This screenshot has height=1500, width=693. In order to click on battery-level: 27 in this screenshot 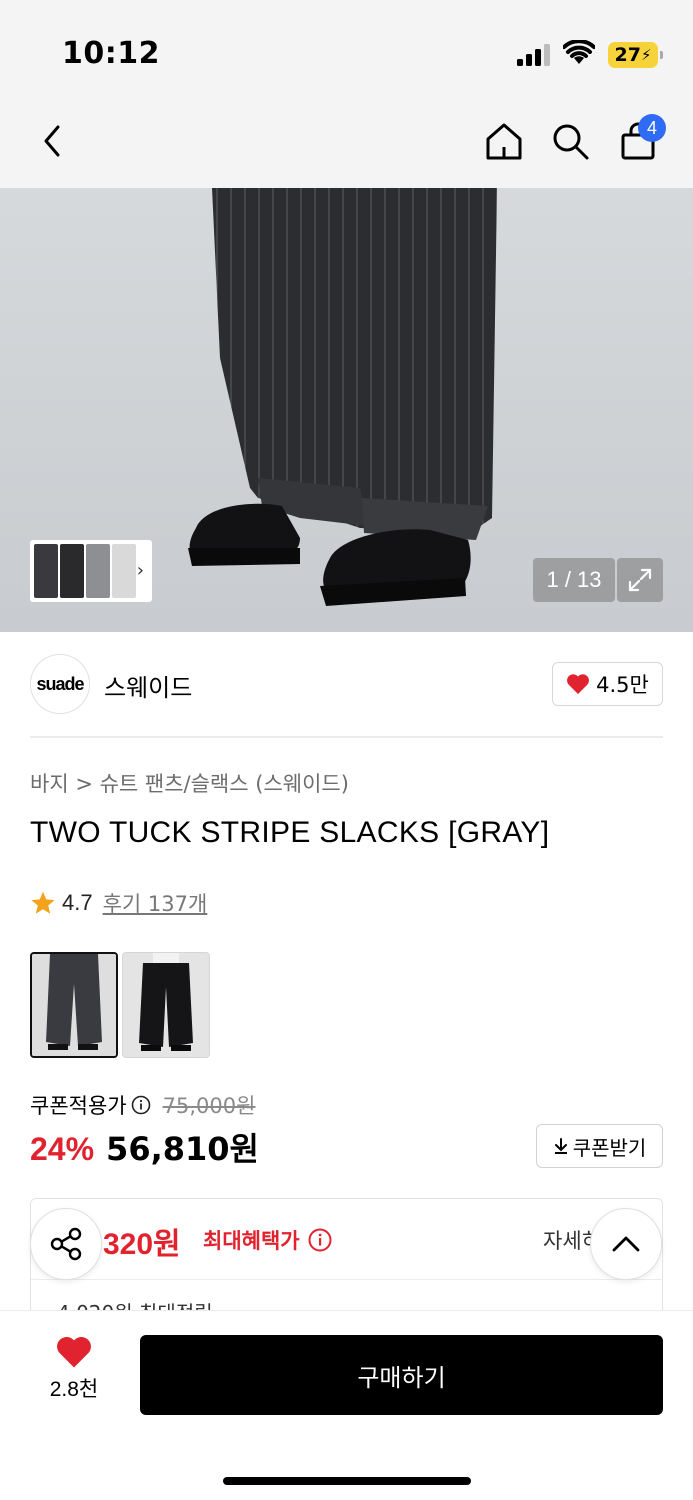, I will do `click(627, 55)`.